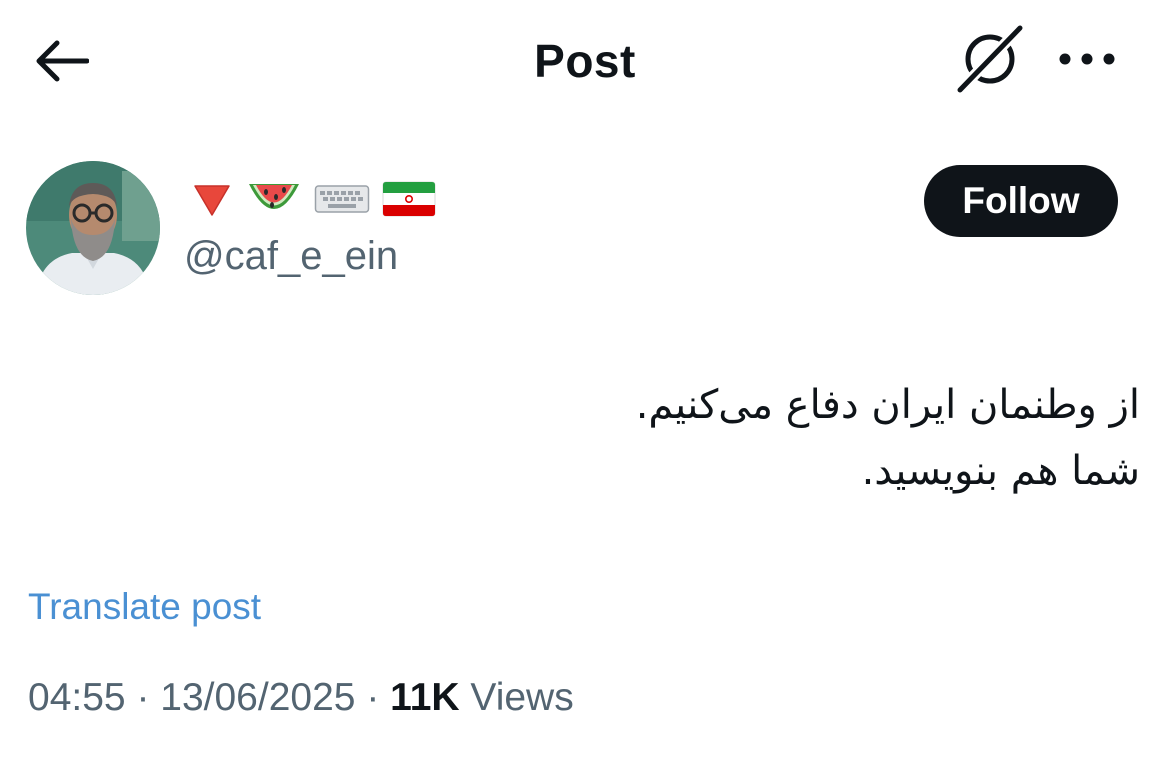 Image resolution: width=1170 pixels, height=760 pixels. What do you see at coordinates (424, 697) in the screenshot?
I see `views-count: 11K` at bounding box center [424, 697].